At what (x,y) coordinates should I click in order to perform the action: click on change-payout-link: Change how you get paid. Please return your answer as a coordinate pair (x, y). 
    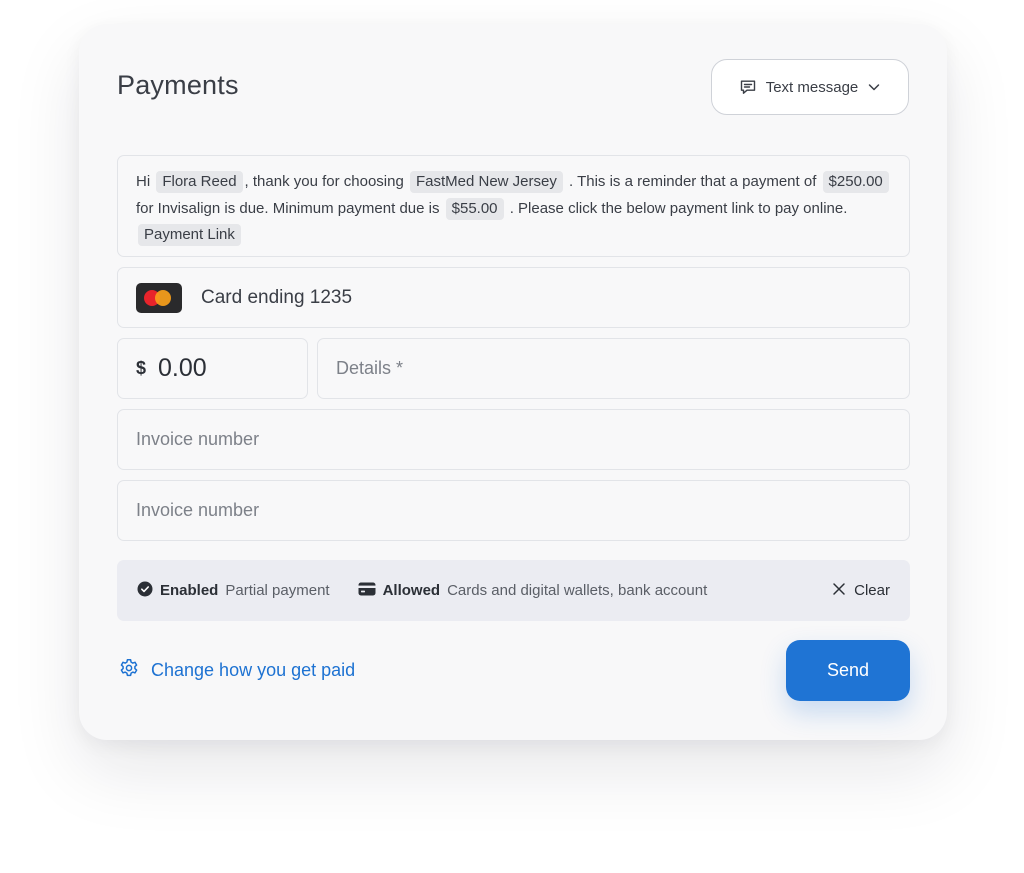
    Looking at the image, I should click on (237, 670).